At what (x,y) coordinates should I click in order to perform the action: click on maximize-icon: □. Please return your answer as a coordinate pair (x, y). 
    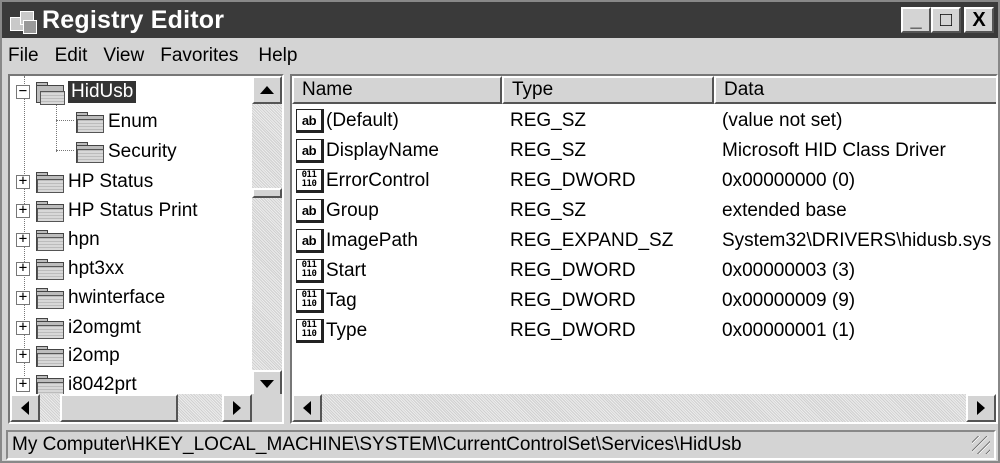
    Looking at the image, I should click on (946, 20).